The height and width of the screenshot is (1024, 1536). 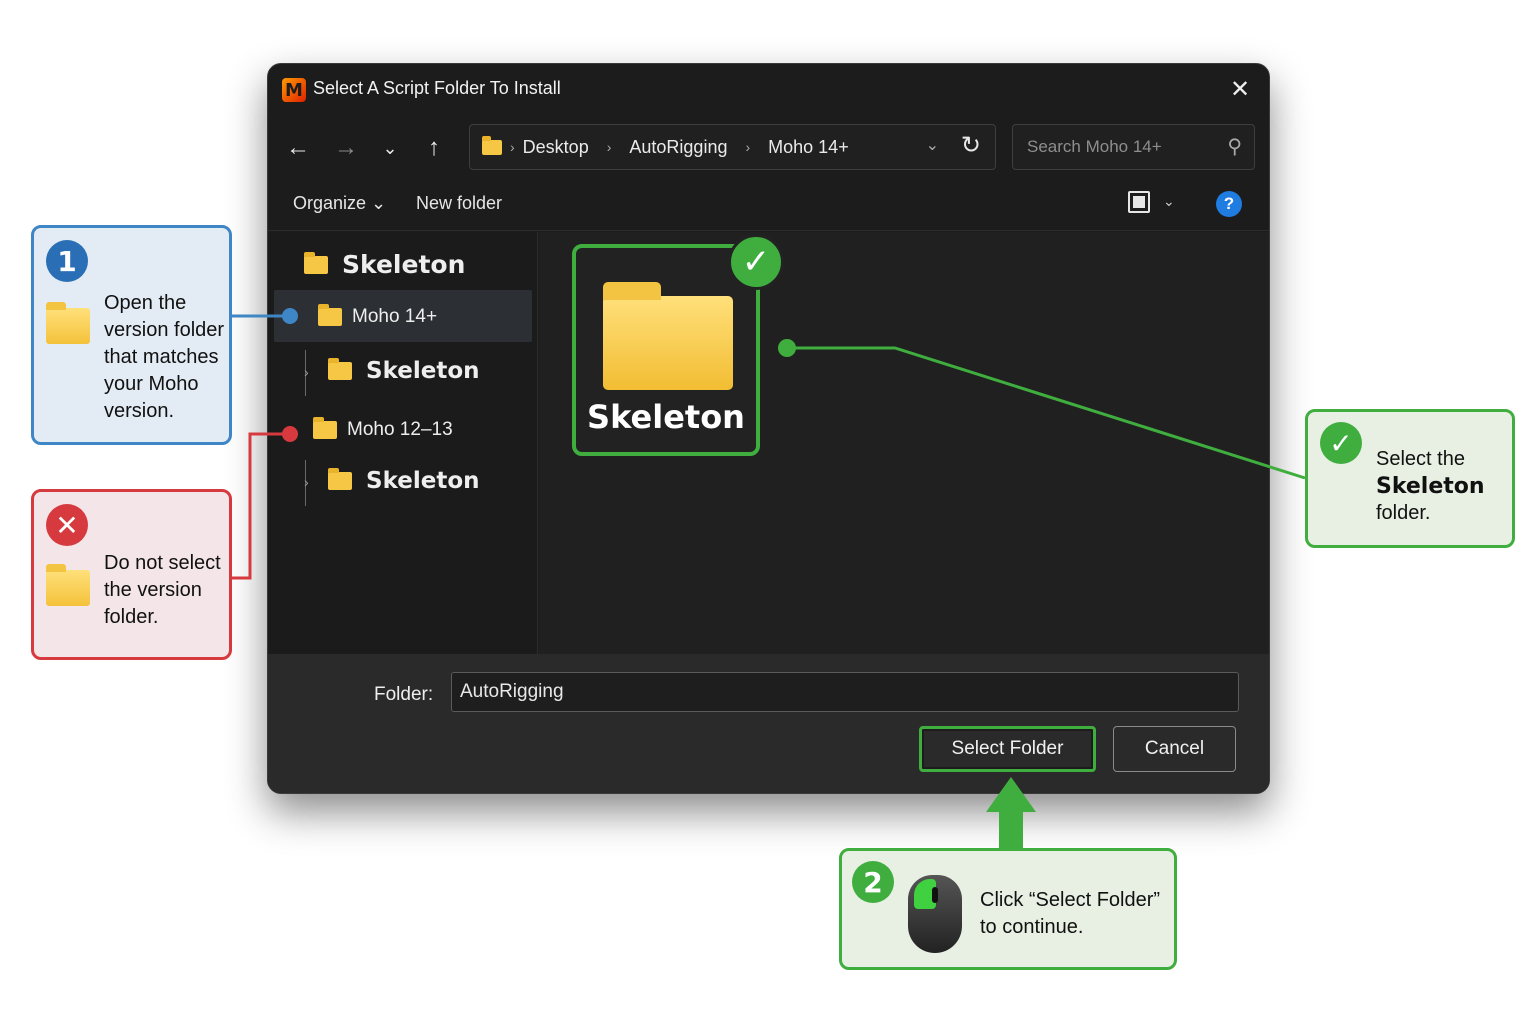 I want to click on cancel-button: Cancel, so click(x=1174, y=749).